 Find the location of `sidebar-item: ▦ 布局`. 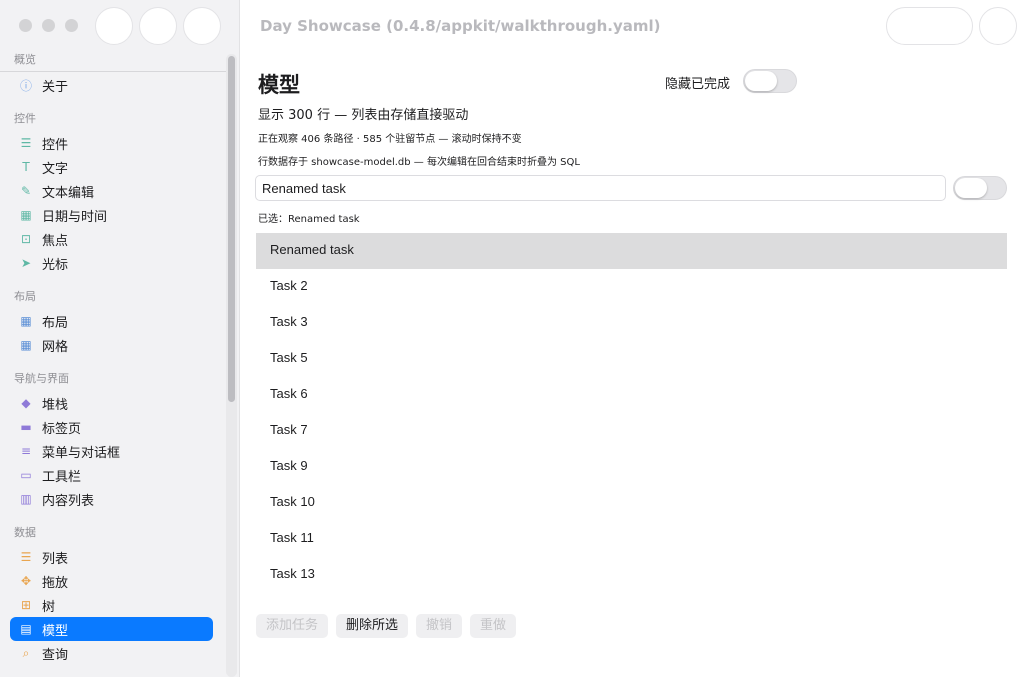

sidebar-item: ▦ 布局 is located at coordinates (111, 321).